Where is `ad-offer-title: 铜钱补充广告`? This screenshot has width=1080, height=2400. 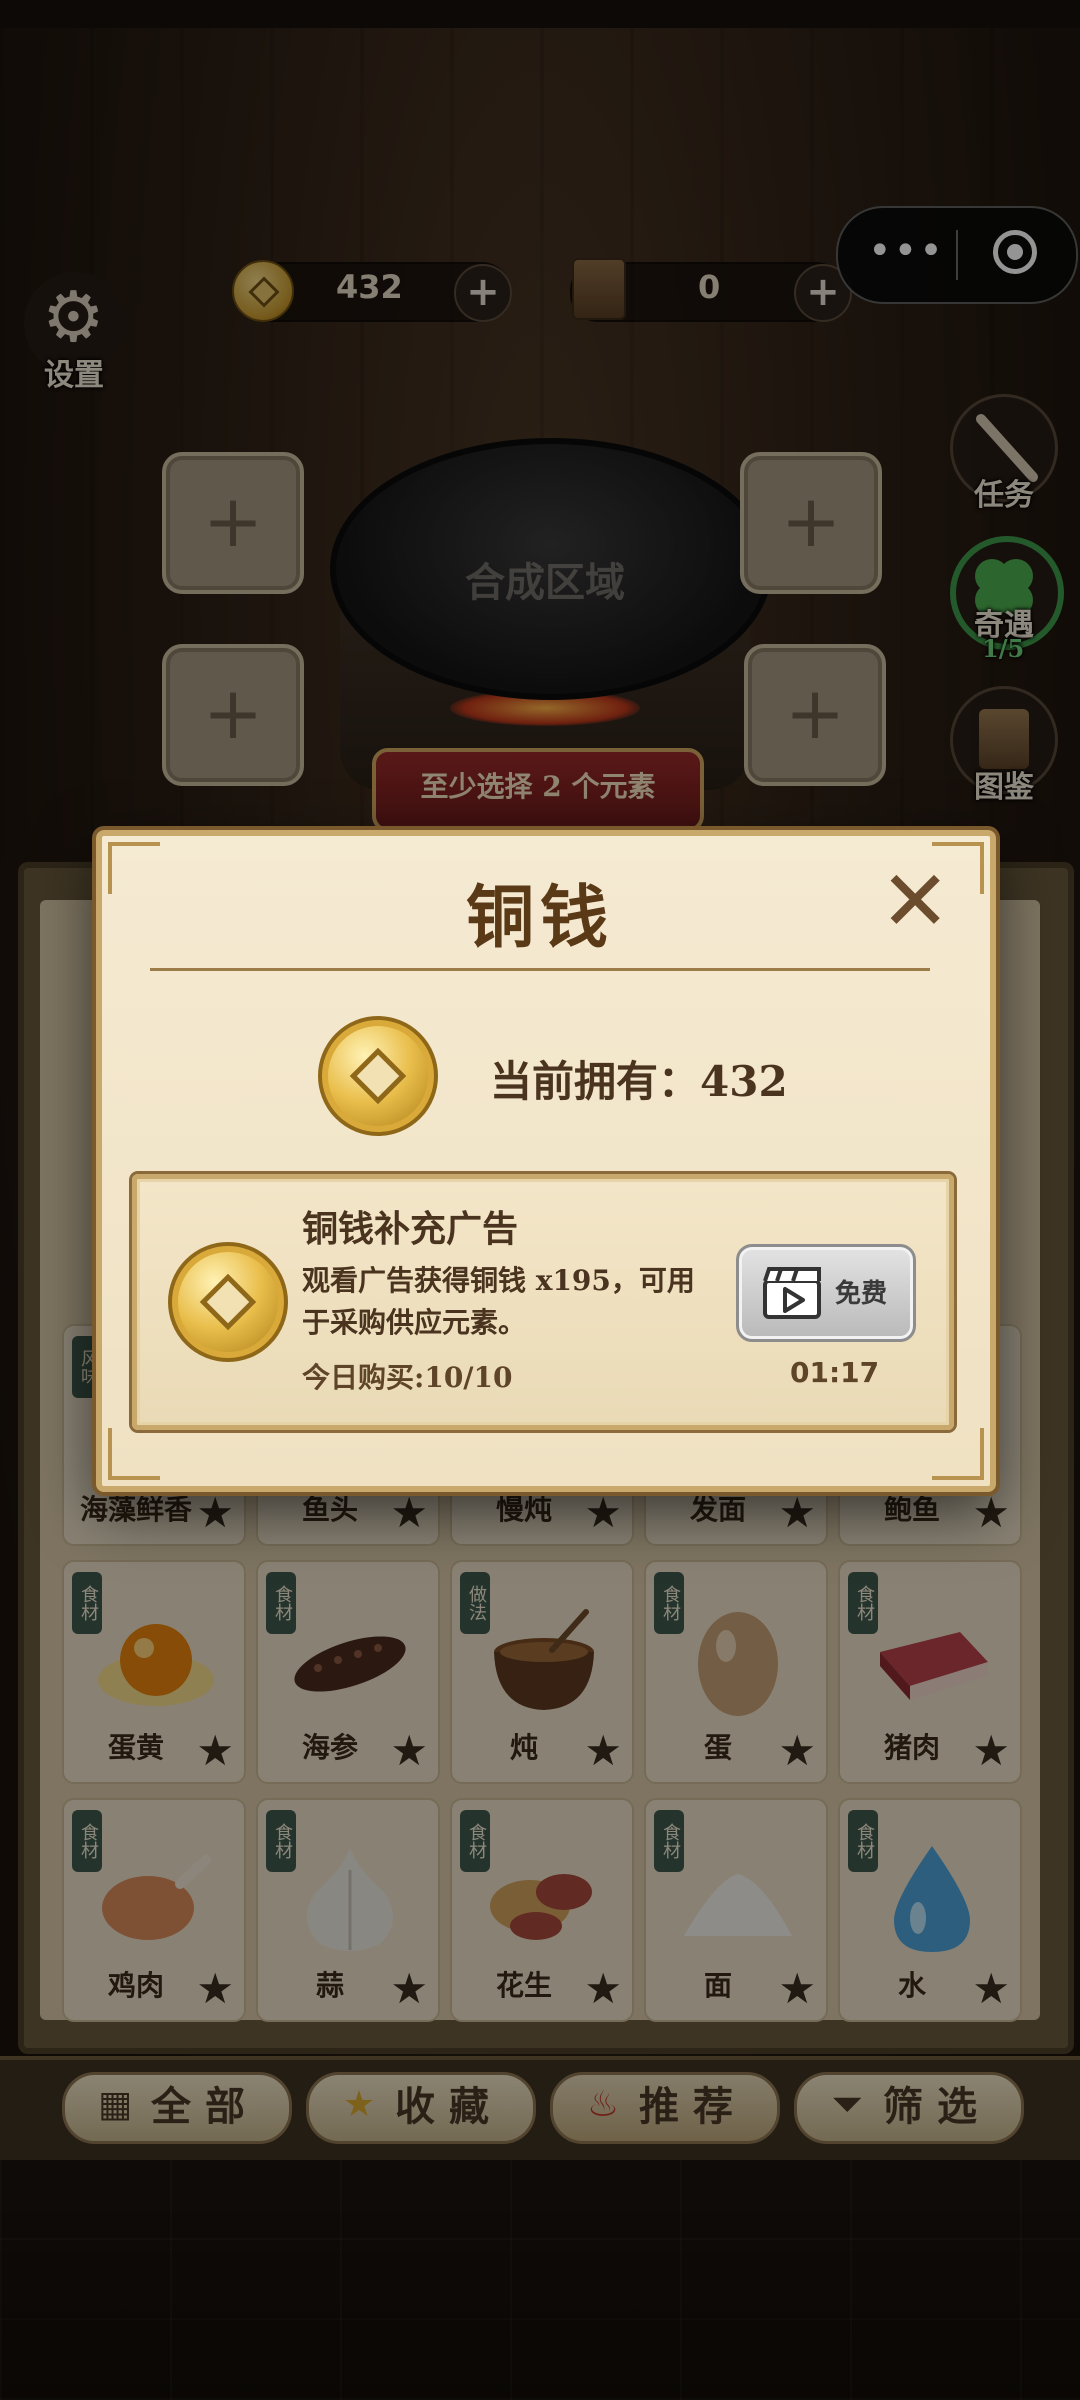
ad-offer-title: 铜钱补充广告 is located at coordinates (410, 1229).